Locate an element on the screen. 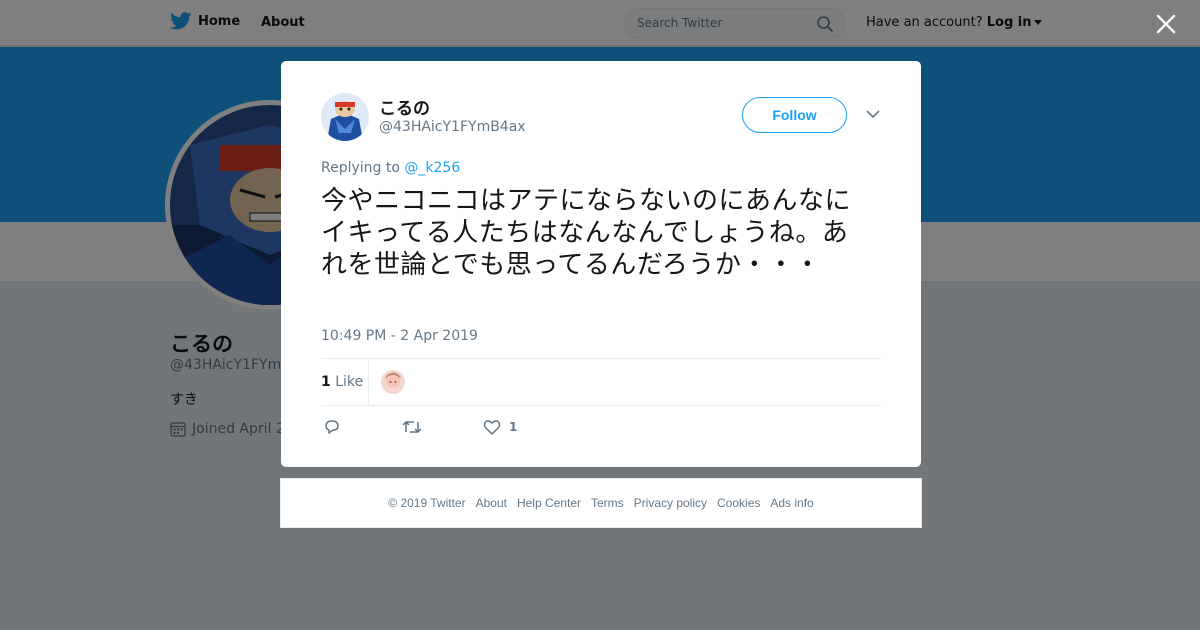 The width and height of the screenshot is (1200, 630). likes-count: 1 Like is located at coordinates (342, 382).